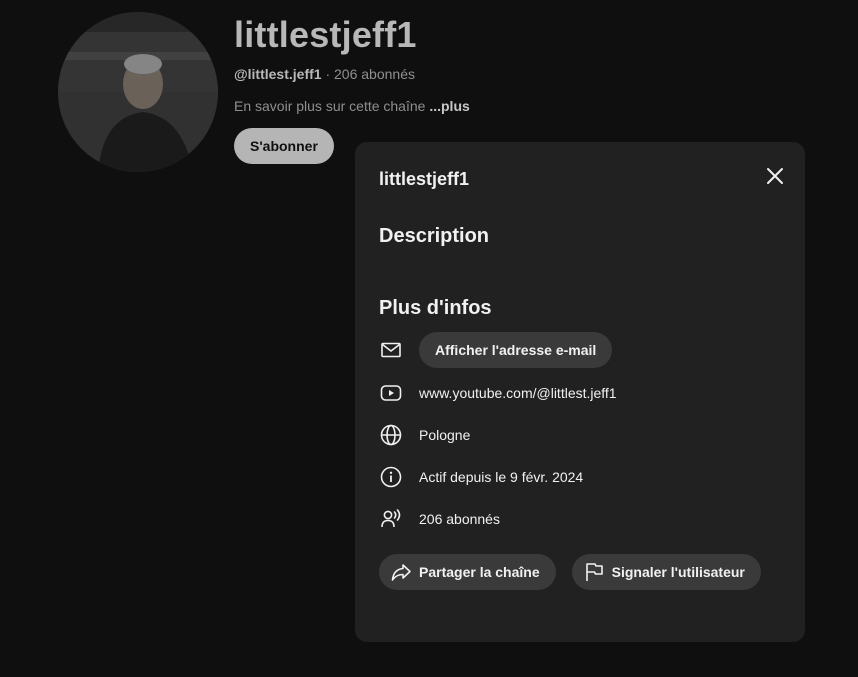 This screenshot has width=858, height=677. Describe the element at coordinates (479, 572) in the screenshot. I see `share-label: Partager la chaîne` at that location.